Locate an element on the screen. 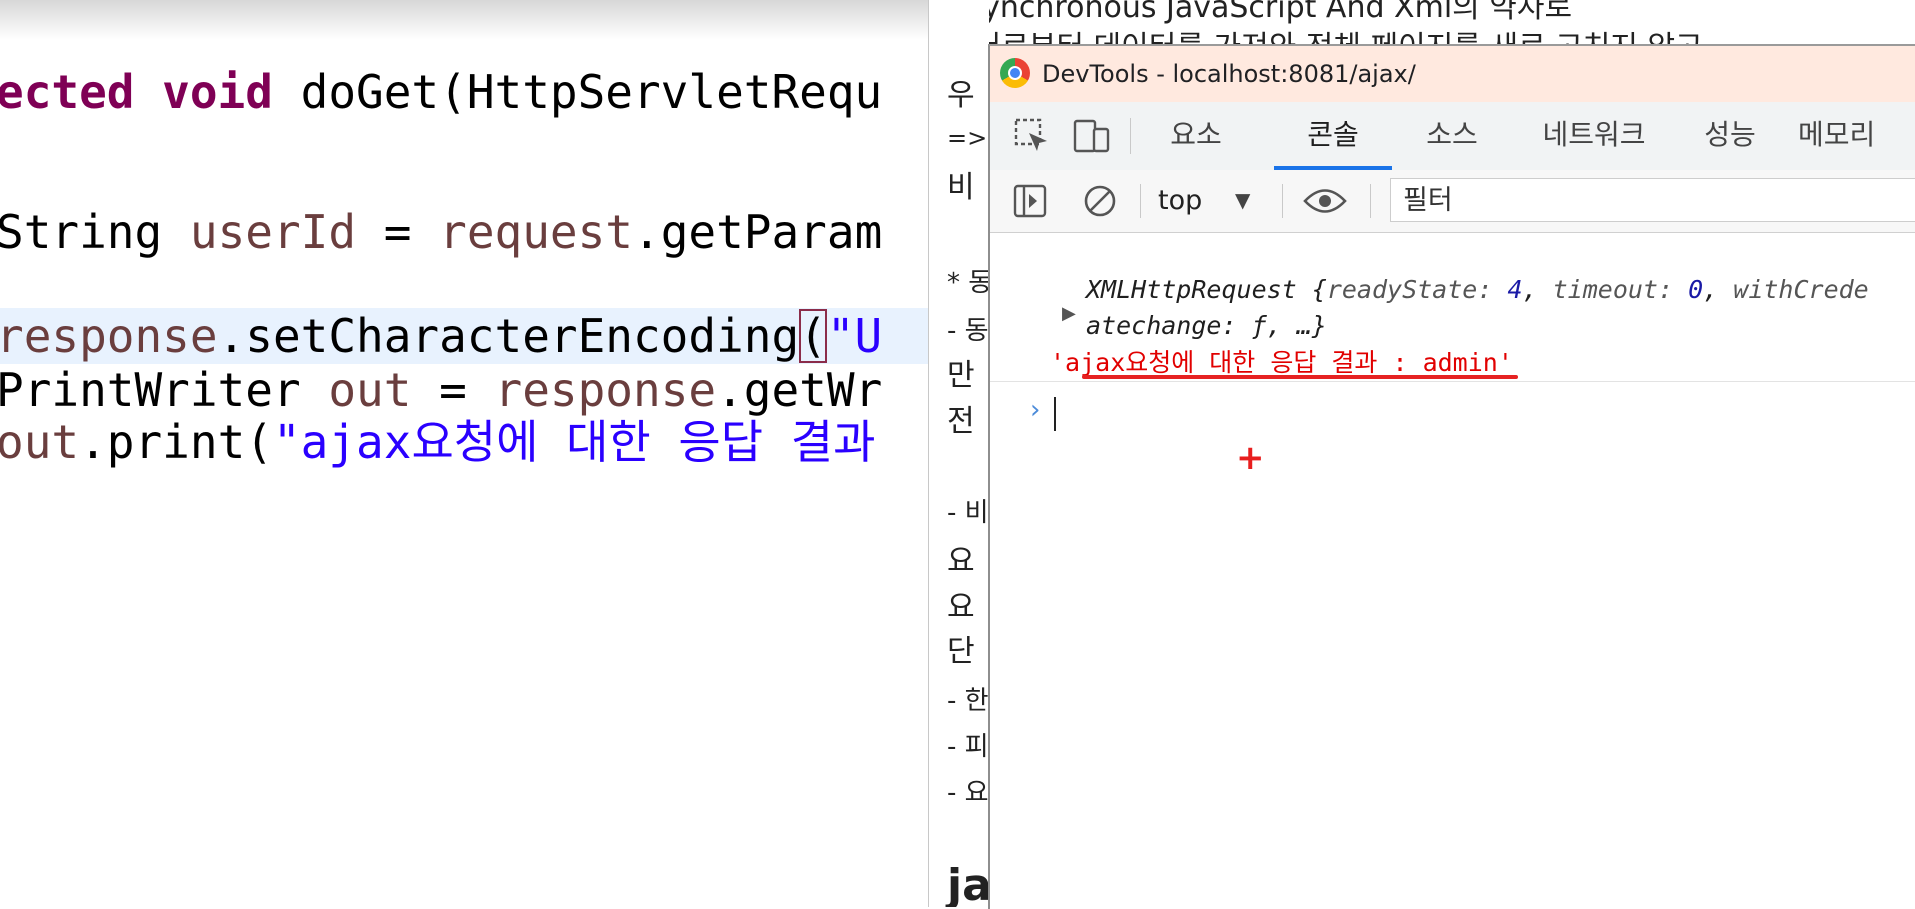  code-token: "ajax요청에 대한 응답 결과 is located at coordinates (574, 442).